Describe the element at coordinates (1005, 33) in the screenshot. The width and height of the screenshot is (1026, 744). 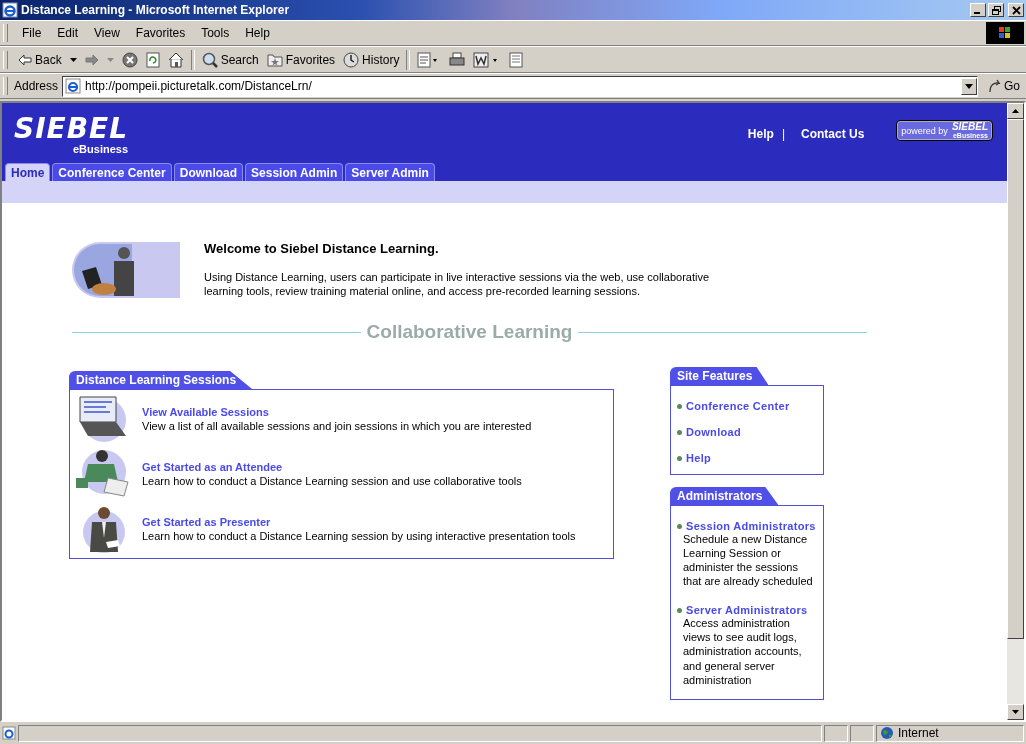
I see `windows-logo-icon` at that location.